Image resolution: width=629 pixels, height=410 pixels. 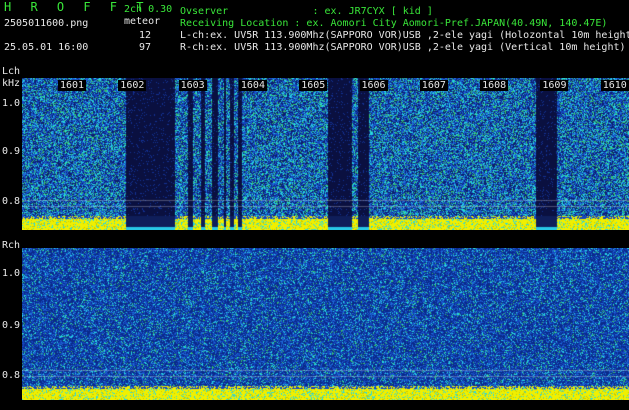 What do you see at coordinates (142, 21) in the screenshot?
I see `meteor-label: meteor` at bounding box center [142, 21].